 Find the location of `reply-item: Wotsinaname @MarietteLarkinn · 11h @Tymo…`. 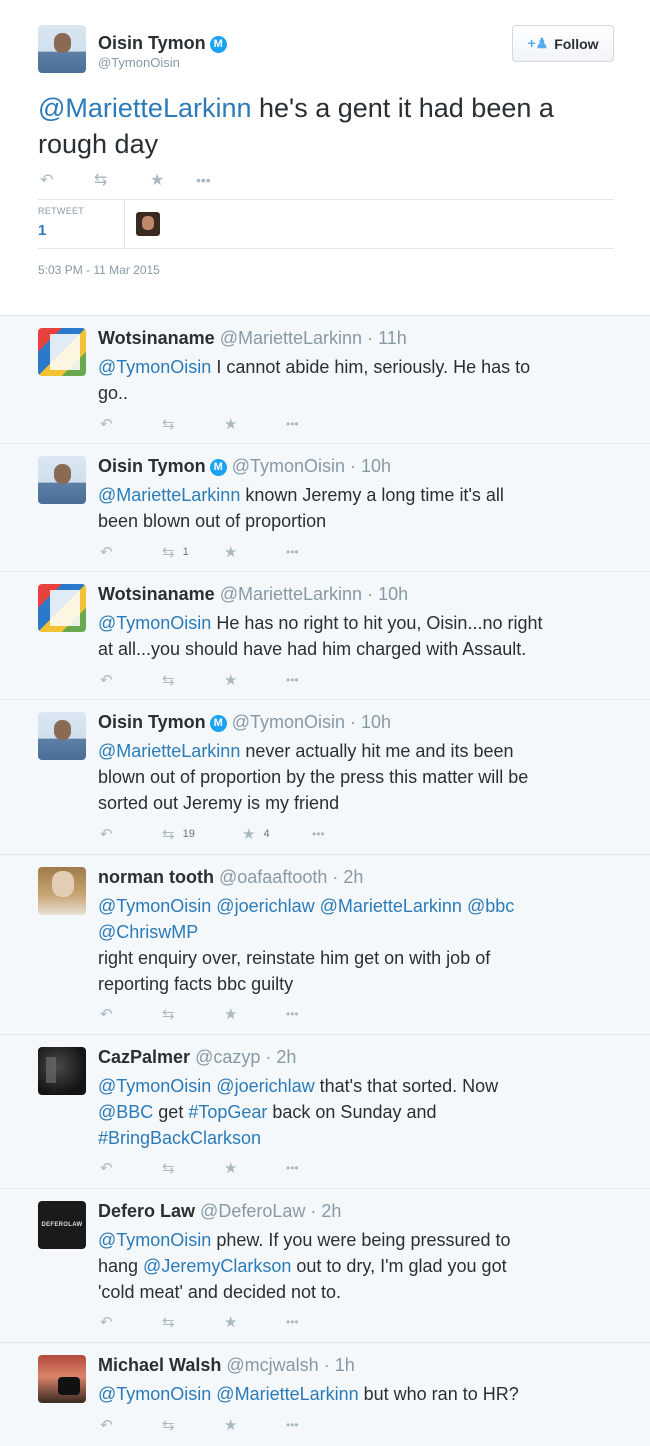

reply-item: Wotsinaname @MarietteLarkinn · 11h @Tymo… is located at coordinates (325, 379).